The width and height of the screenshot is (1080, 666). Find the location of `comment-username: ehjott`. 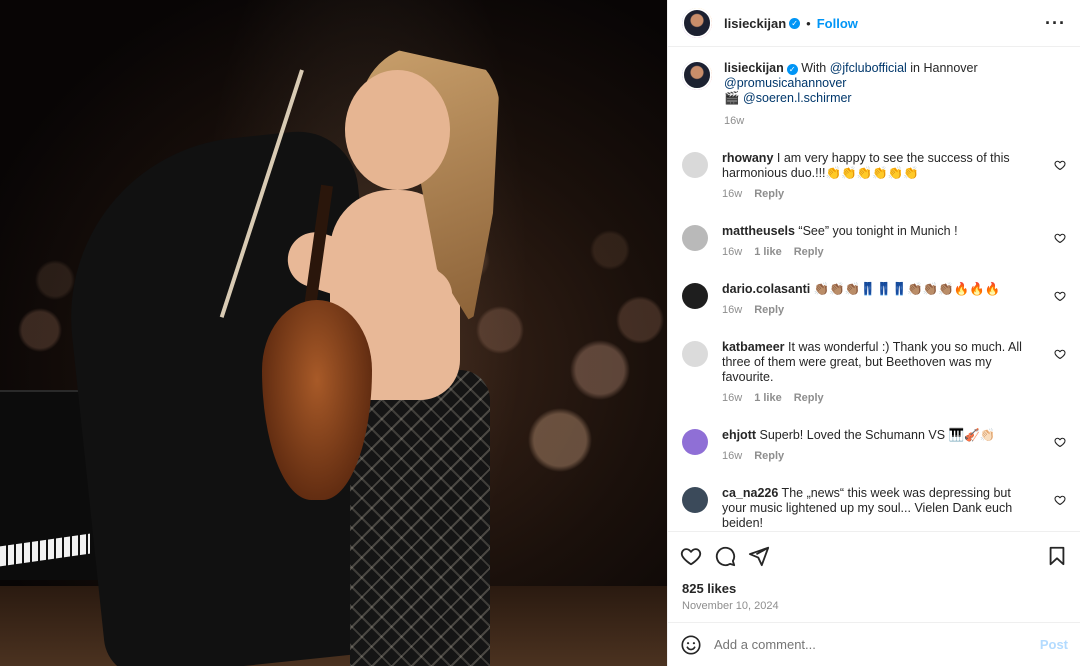

comment-username: ehjott is located at coordinates (739, 435).